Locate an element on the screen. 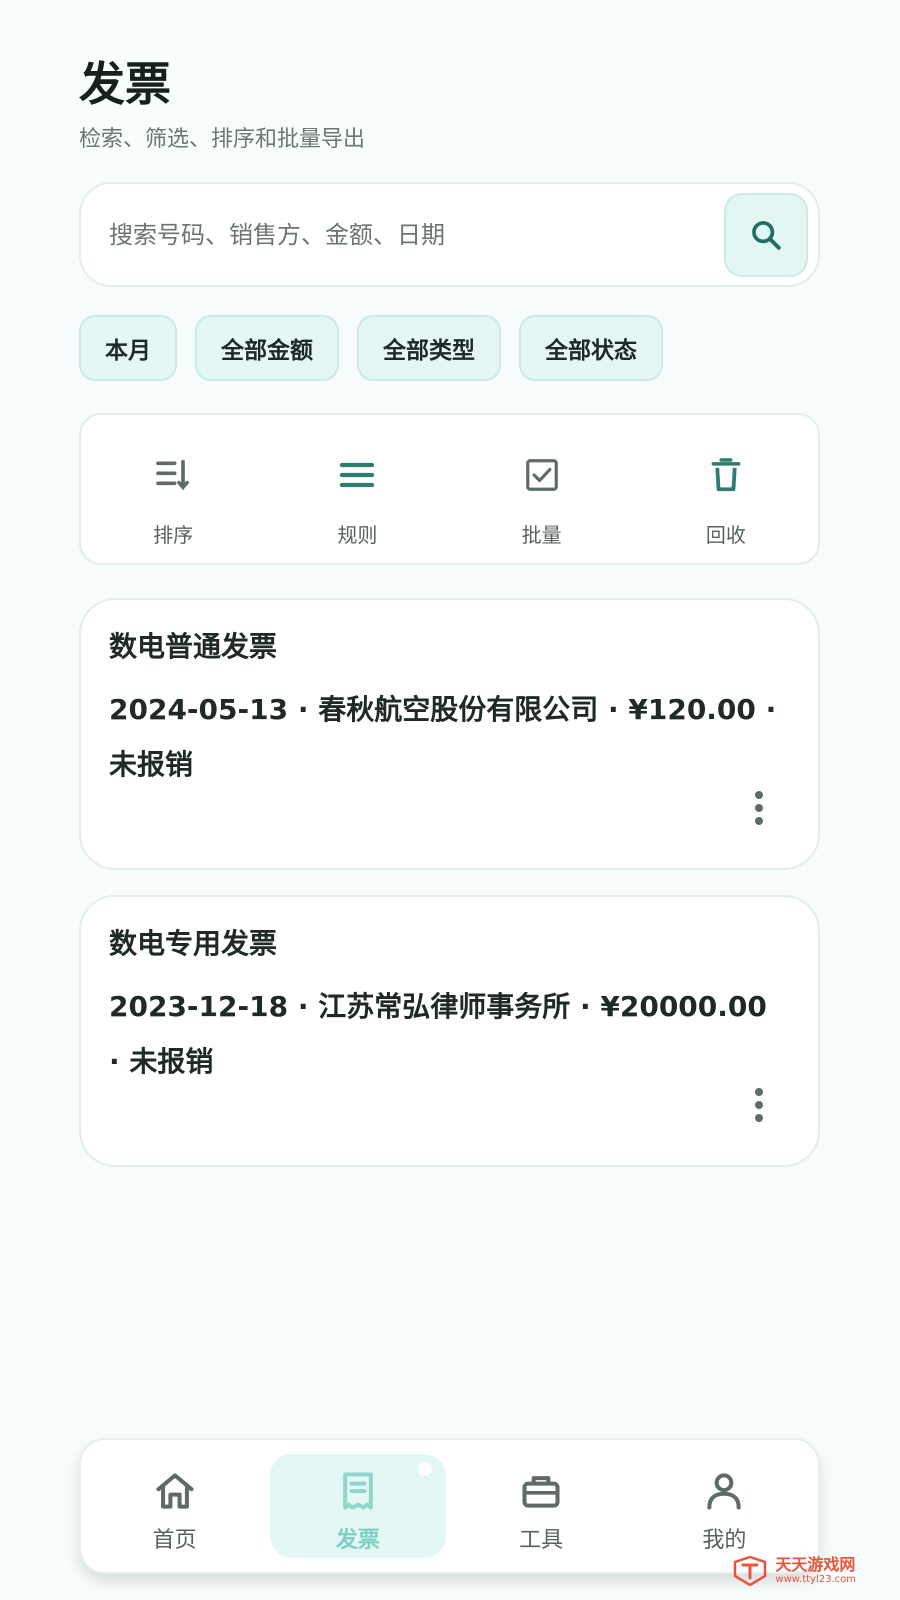 This screenshot has width=900, height=1600. filter-chip-status: 全部状态 is located at coordinates (591, 348).